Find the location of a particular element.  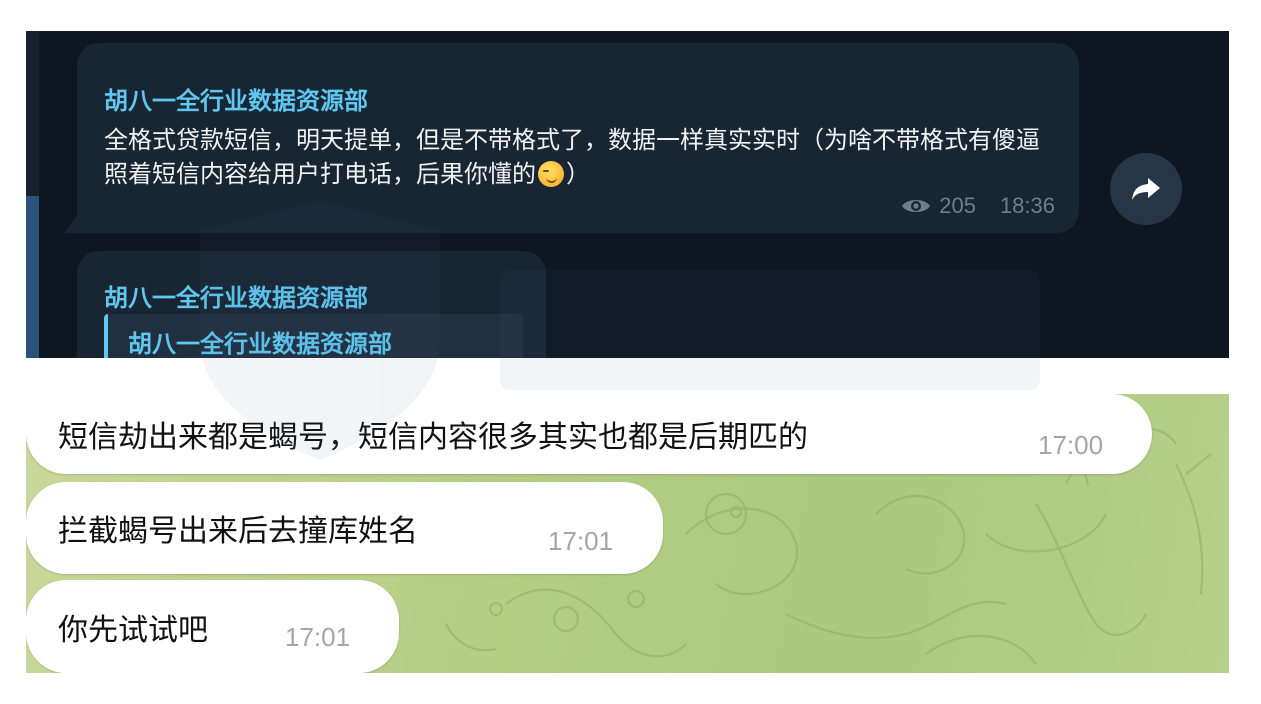

share-arrow-icon is located at coordinates (1146, 189).